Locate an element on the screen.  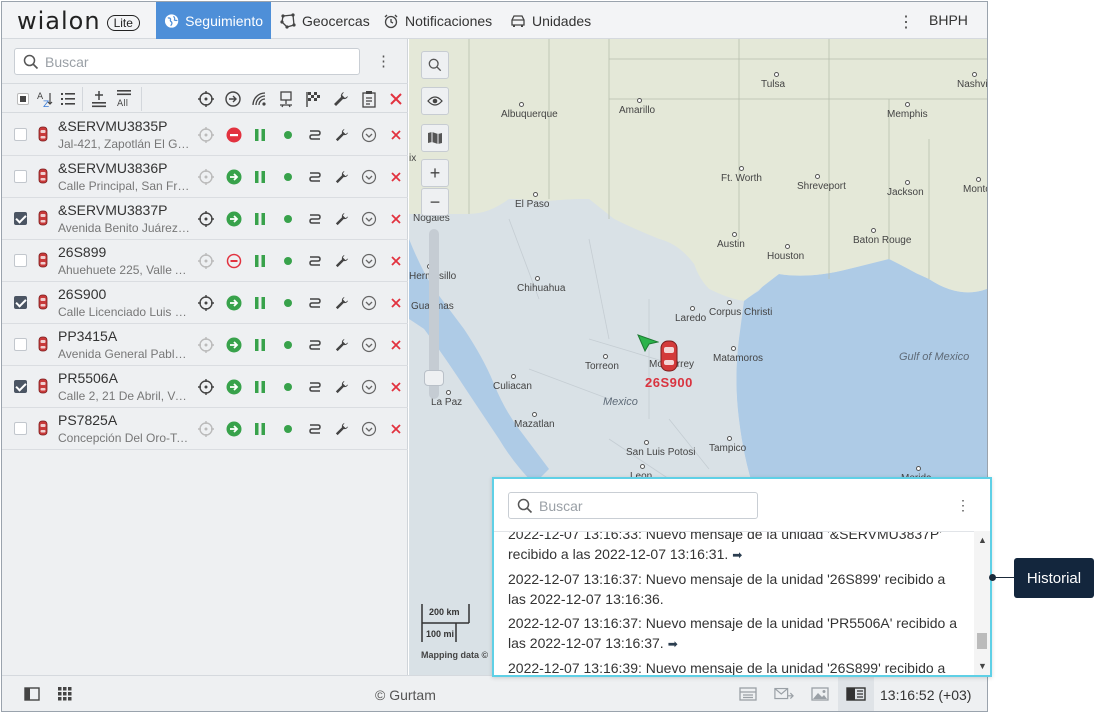
history-scrollbar: ▲ ▼ is located at coordinates (982, 603).